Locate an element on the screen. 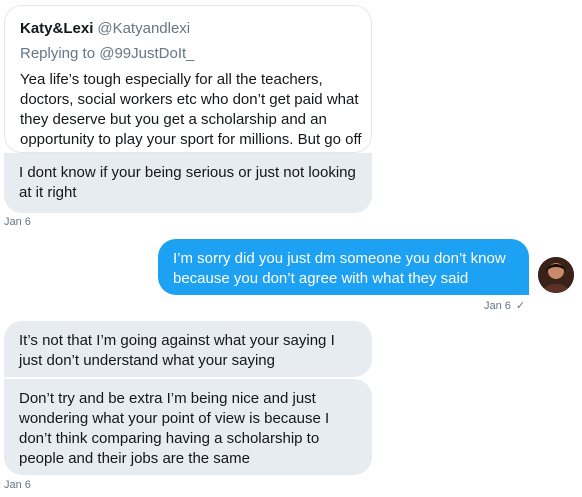  message-timestamp-sent: Jan 6 ✓ is located at coordinates (504, 305).